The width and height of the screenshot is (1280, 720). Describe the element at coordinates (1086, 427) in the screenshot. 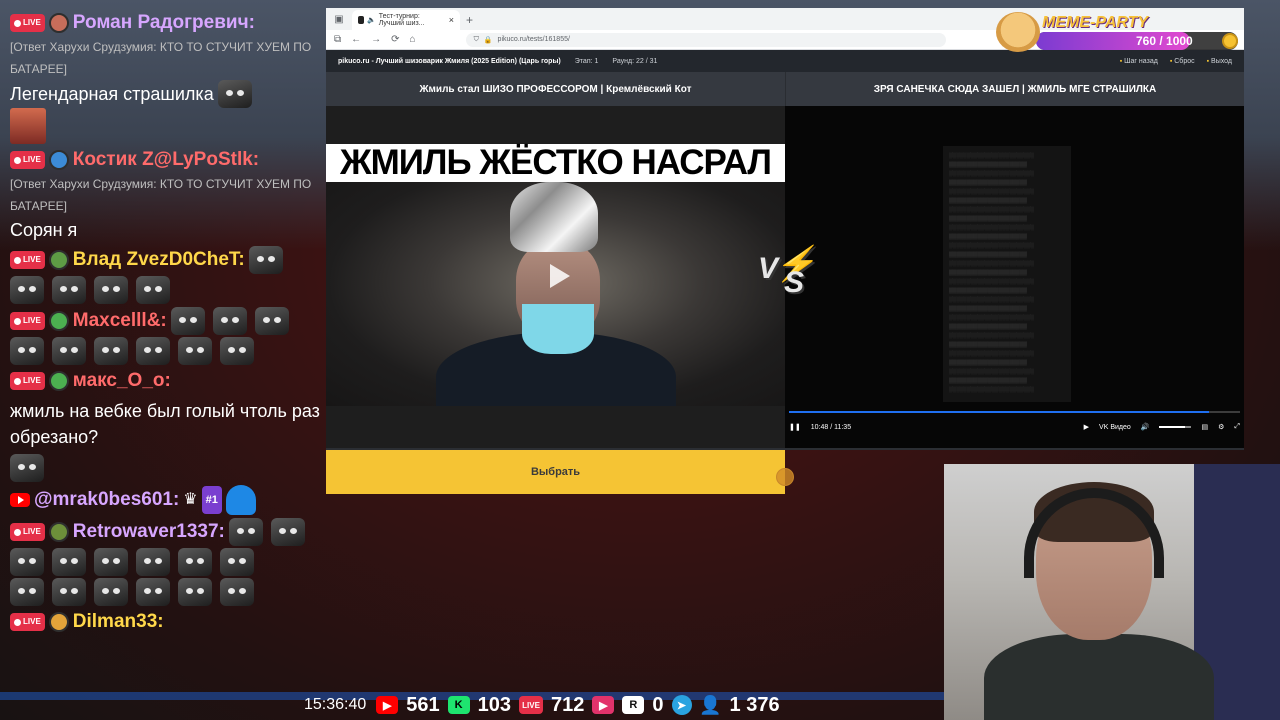

I see `vk-video-icon: ▶` at that location.